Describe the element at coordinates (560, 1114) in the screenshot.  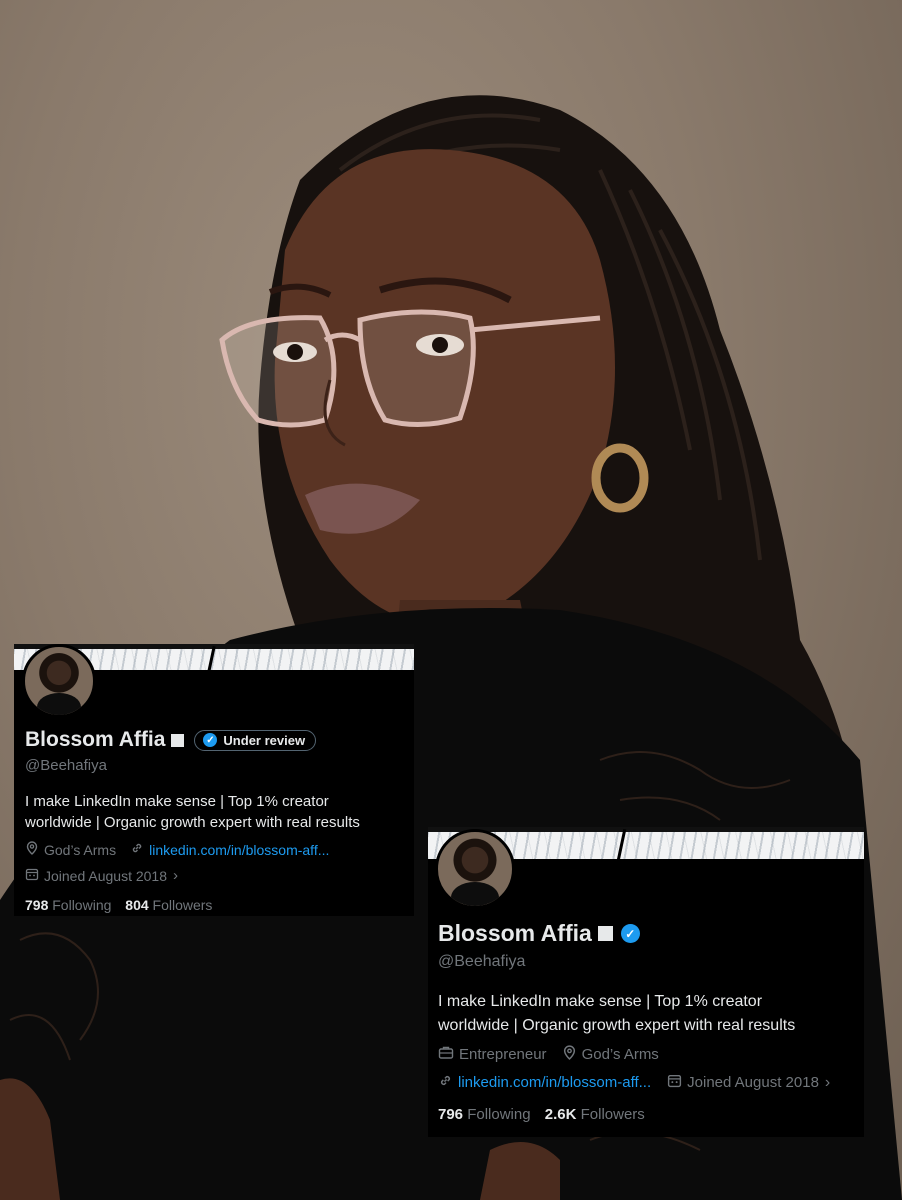
I see `followers-count: 2.6K` at that location.